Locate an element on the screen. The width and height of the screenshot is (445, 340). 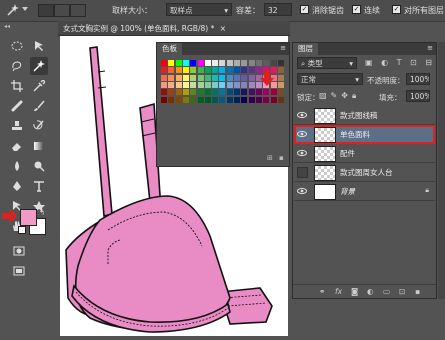
default-colors-icon is located at coordinates (22, 230).